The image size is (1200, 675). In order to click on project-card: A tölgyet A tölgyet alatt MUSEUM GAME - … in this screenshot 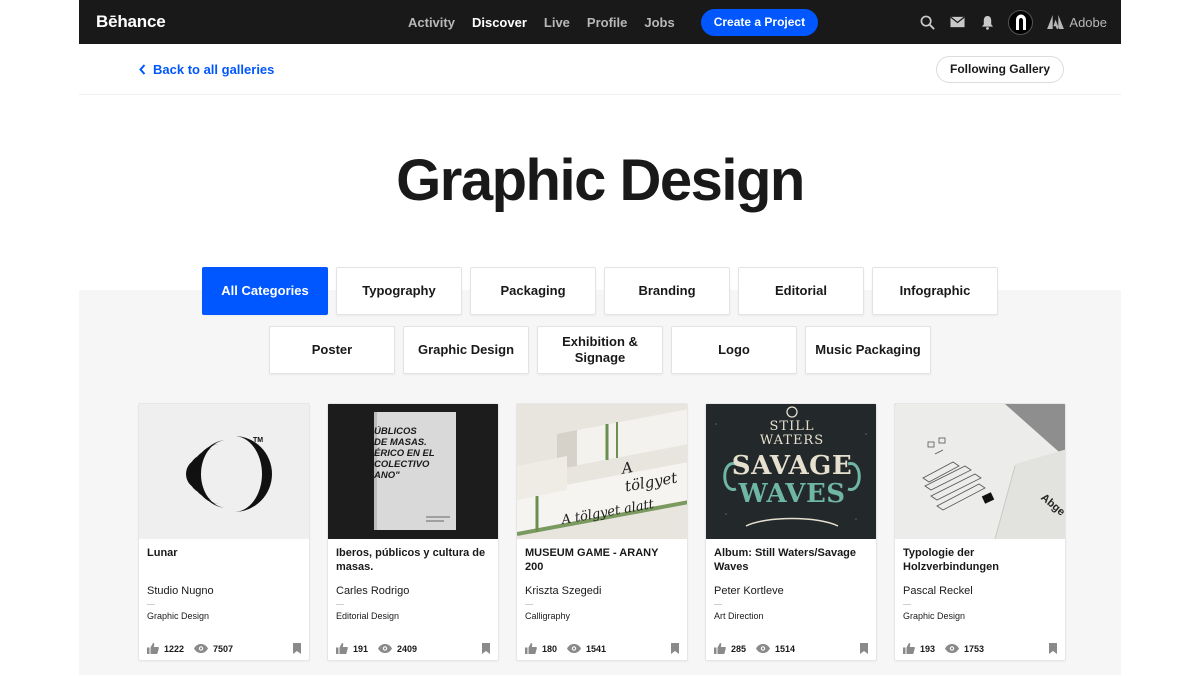, I will do `click(602, 532)`.